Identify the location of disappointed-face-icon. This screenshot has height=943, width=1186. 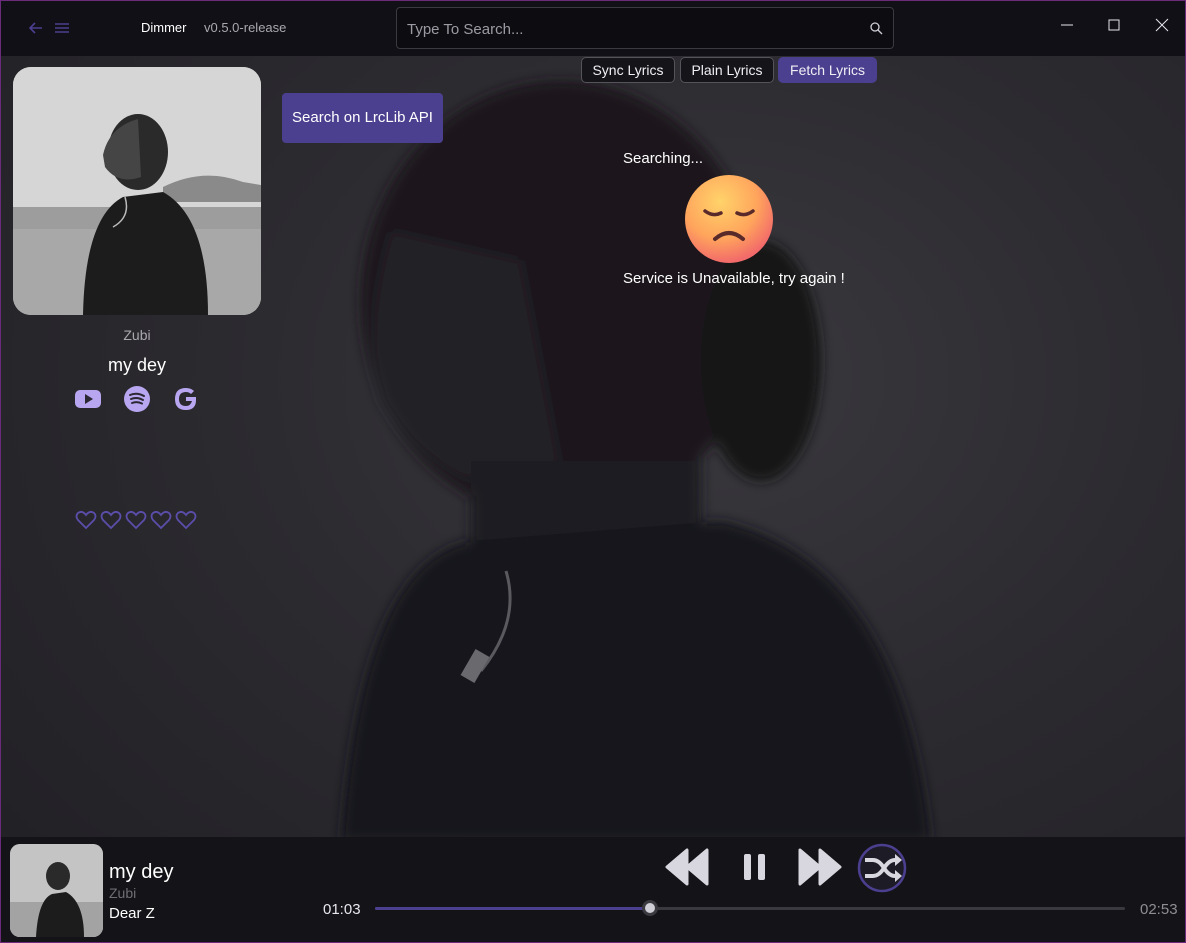
(729, 219).